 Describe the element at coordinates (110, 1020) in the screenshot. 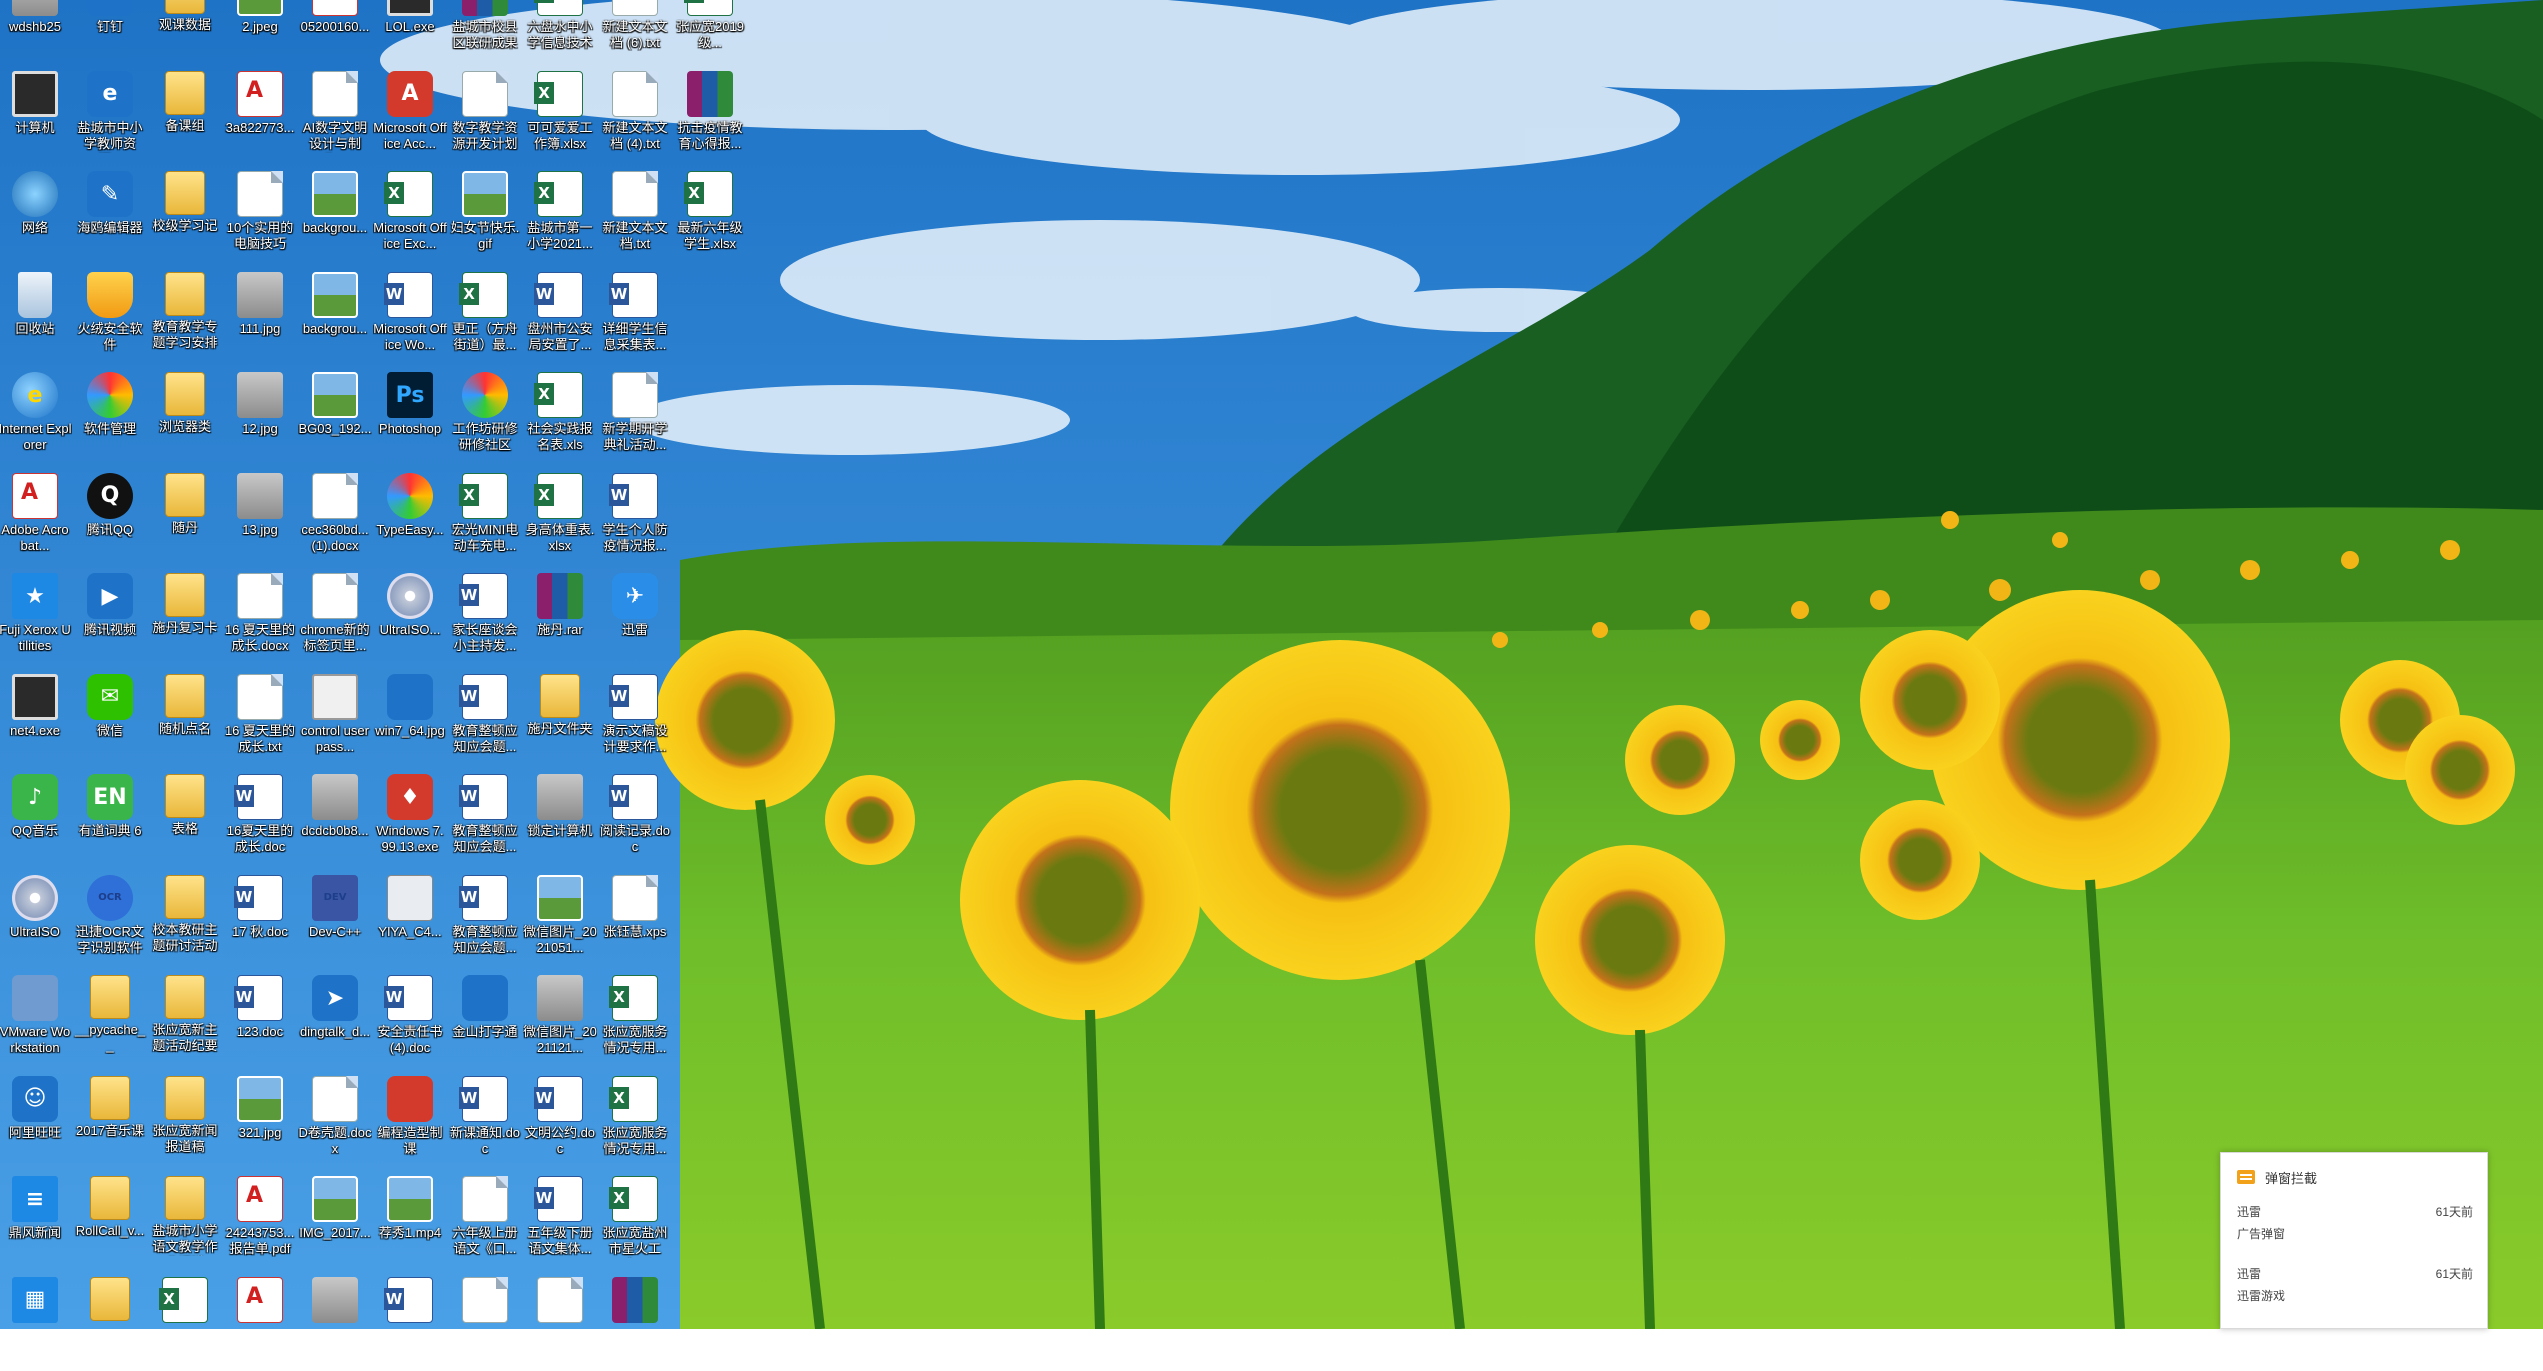

I see `desktop-icon: __pycache__` at that location.